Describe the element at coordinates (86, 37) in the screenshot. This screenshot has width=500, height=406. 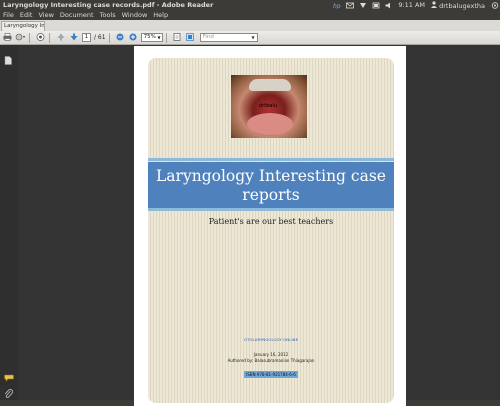
I see `page-number-input: 1` at that location.